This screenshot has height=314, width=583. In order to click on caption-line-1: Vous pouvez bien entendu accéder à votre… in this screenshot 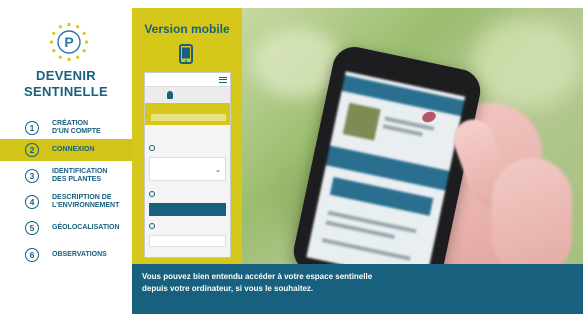, I will do `click(257, 276)`.